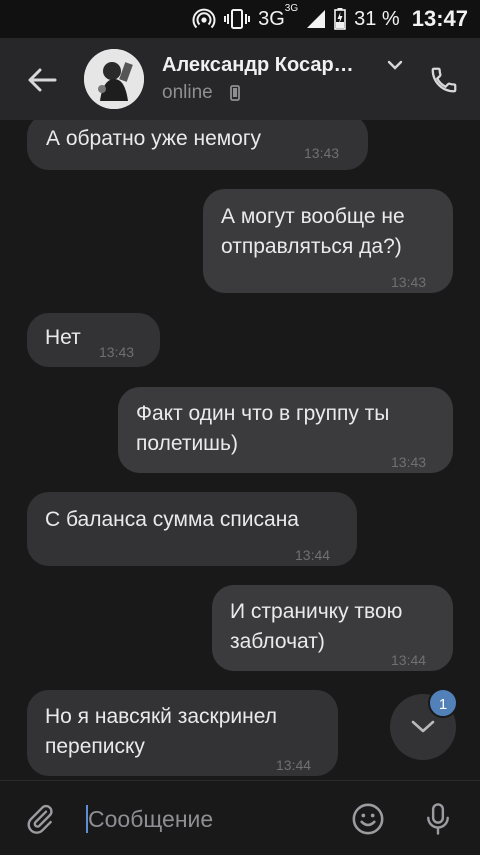 The height and width of the screenshot is (855, 480). What do you see at coordinates (316, 611) in the screenshot?
I see `message-text: И страничку твою` at bounding box center [316, 611].